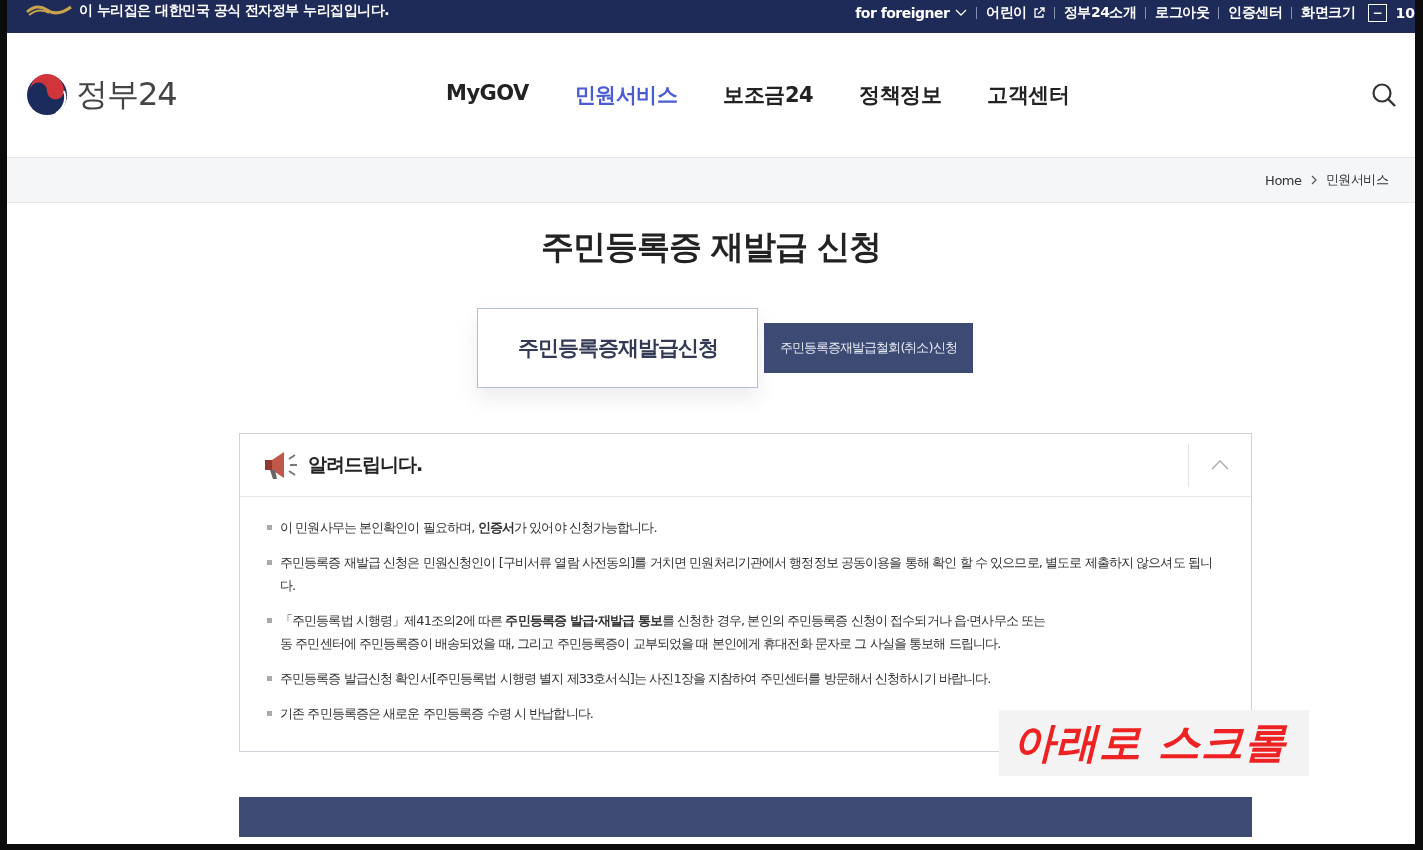 This screenshot has height=850, width=1423. Describe the element at coordinates (868, 348) in the screenshot. I see `tab: 주민등록증재발급철회(취소)신청` at that location.